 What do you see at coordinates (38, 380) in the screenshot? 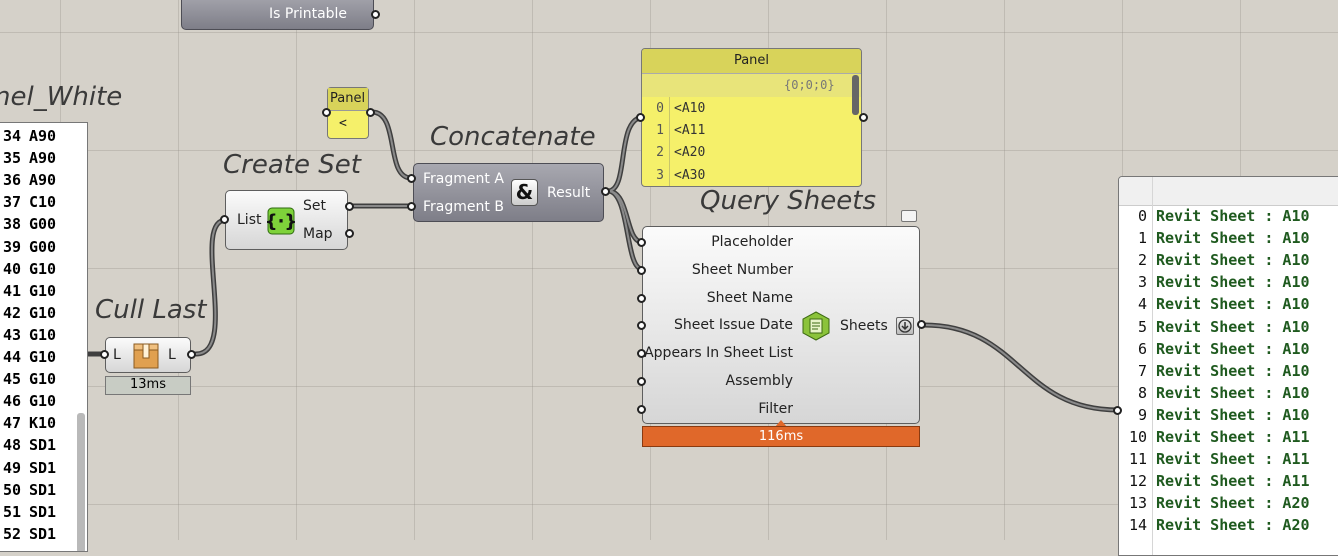
I see `list-item: 45 G10` at bounding box center [38, 380].